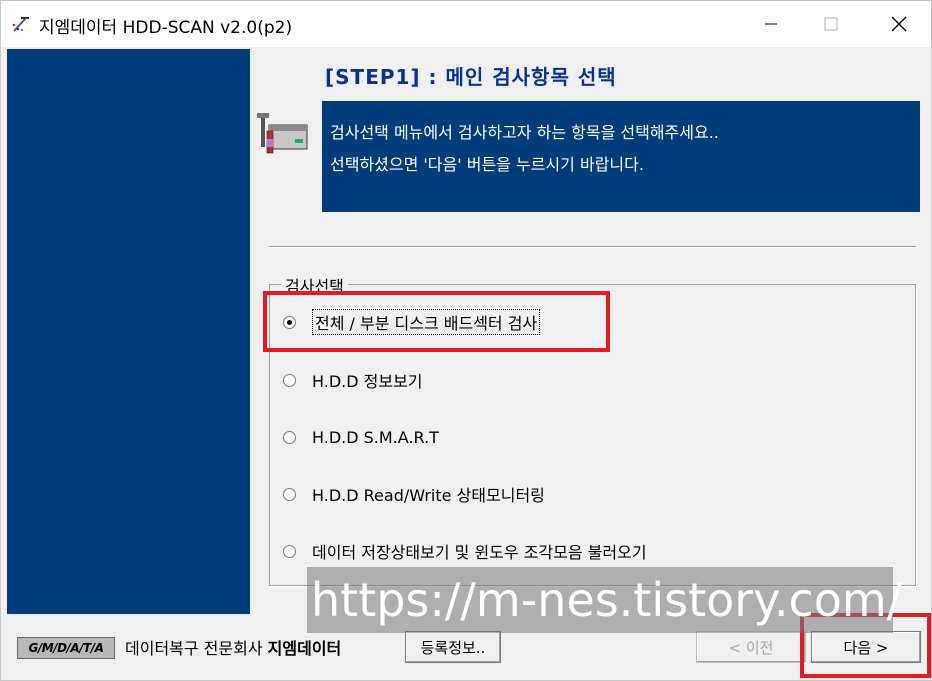 The height and width of the screenshot is (681, 932). I want to click on option-hdd-smart: H.D.D S.M.A.R.T, so click(361, 437).